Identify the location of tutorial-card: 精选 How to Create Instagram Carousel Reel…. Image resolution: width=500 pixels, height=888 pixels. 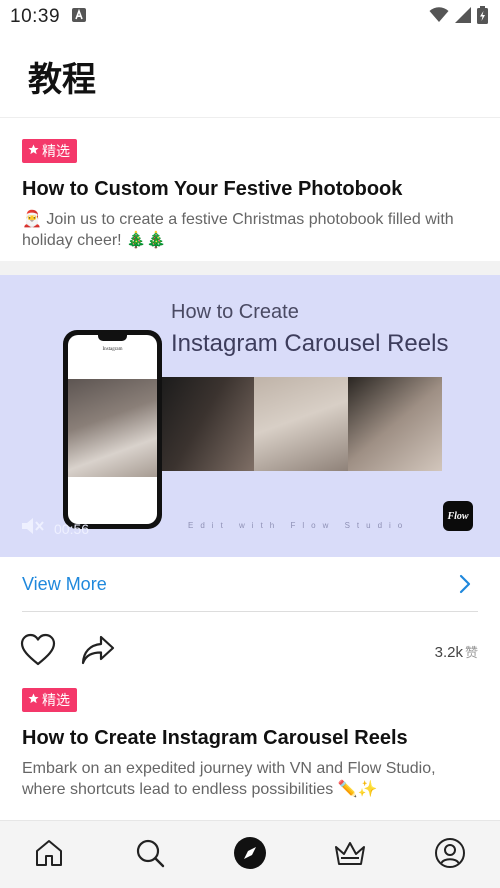
(250, 749).